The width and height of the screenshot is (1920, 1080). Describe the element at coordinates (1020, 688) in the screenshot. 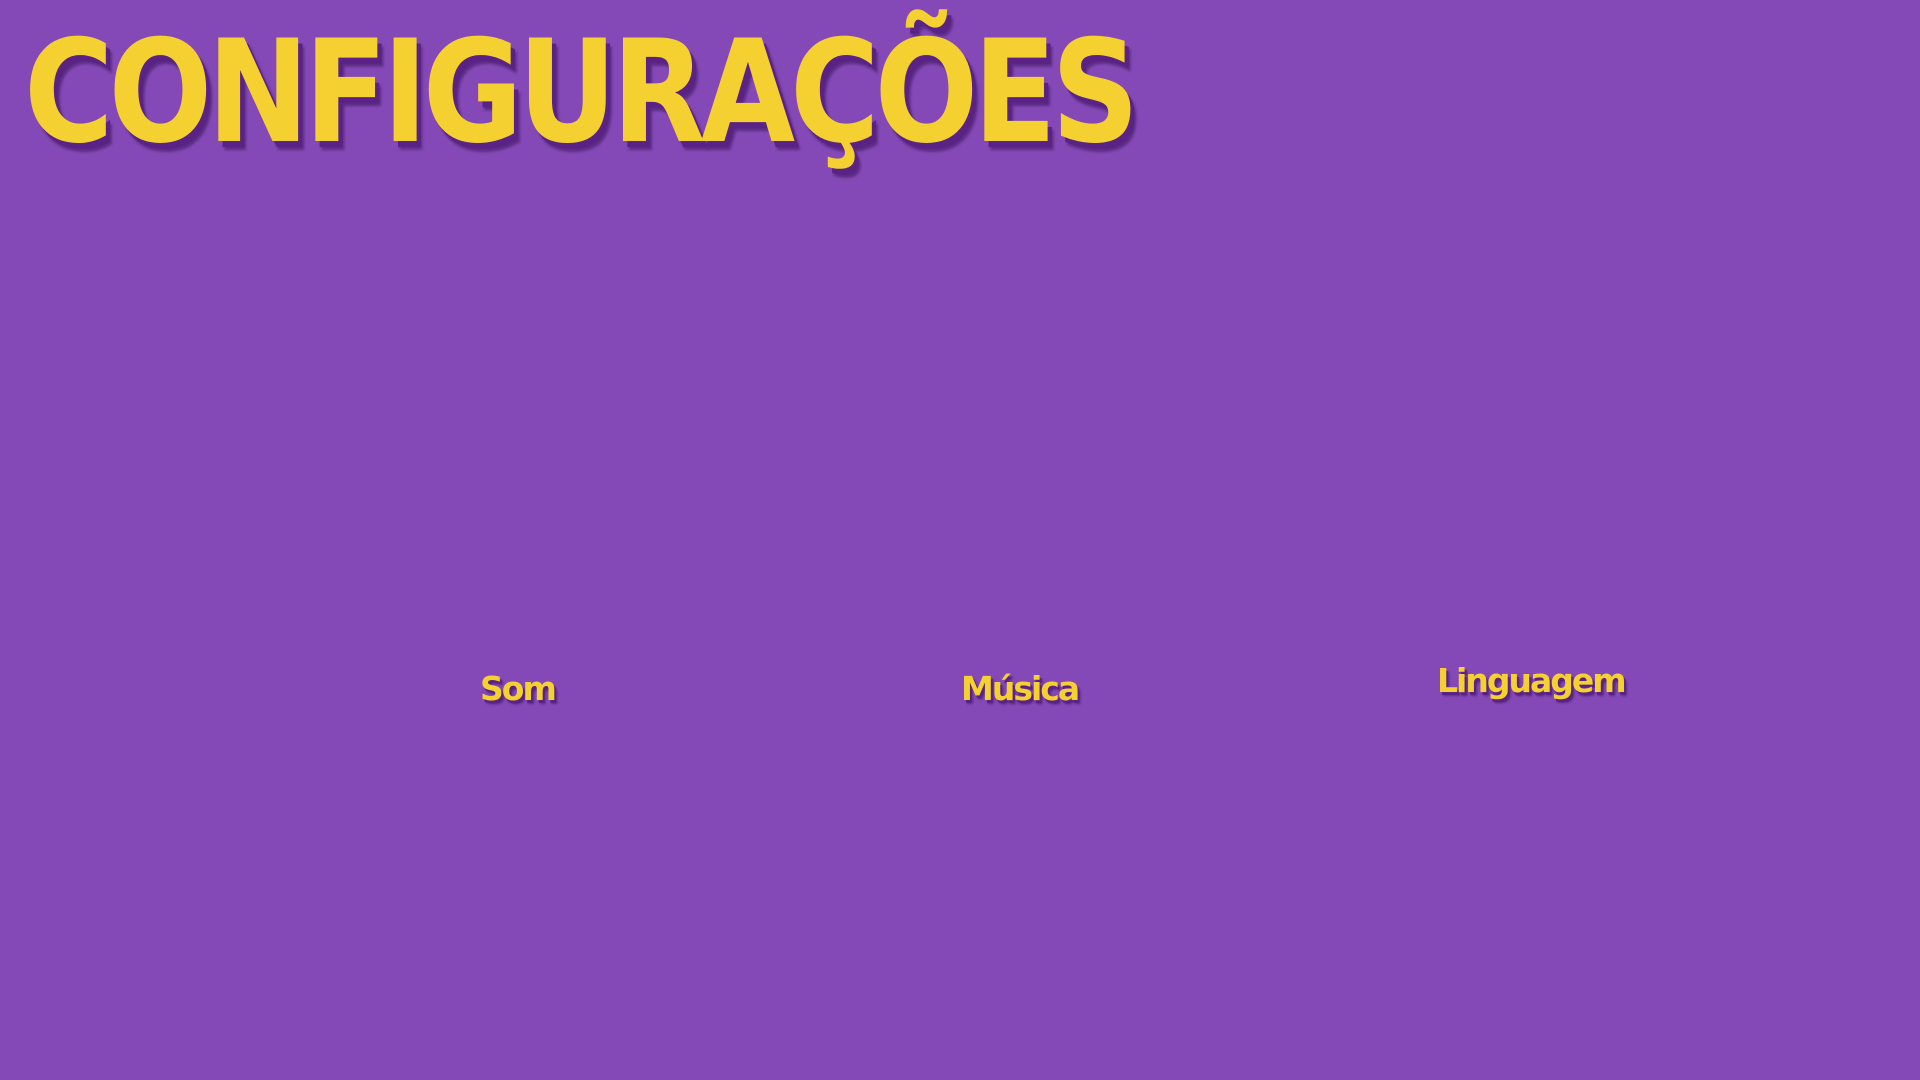

I see `music-option-button: Música` at that location.